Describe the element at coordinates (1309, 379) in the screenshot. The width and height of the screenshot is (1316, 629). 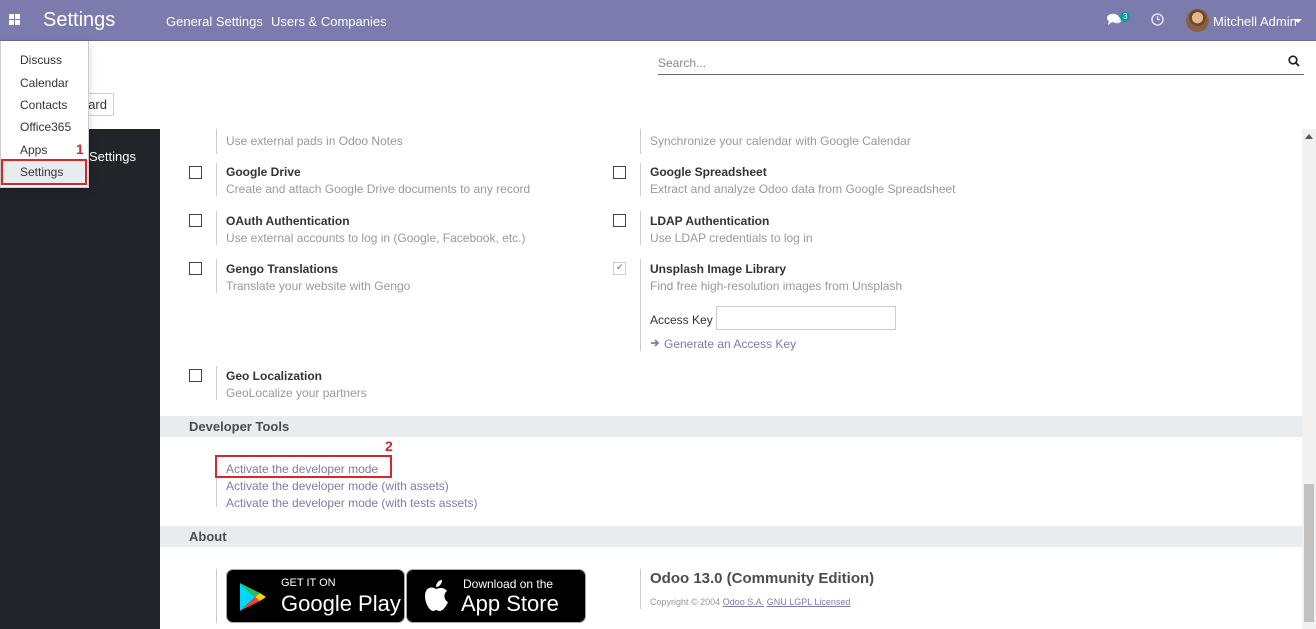
I see `scrollbar` at that location.